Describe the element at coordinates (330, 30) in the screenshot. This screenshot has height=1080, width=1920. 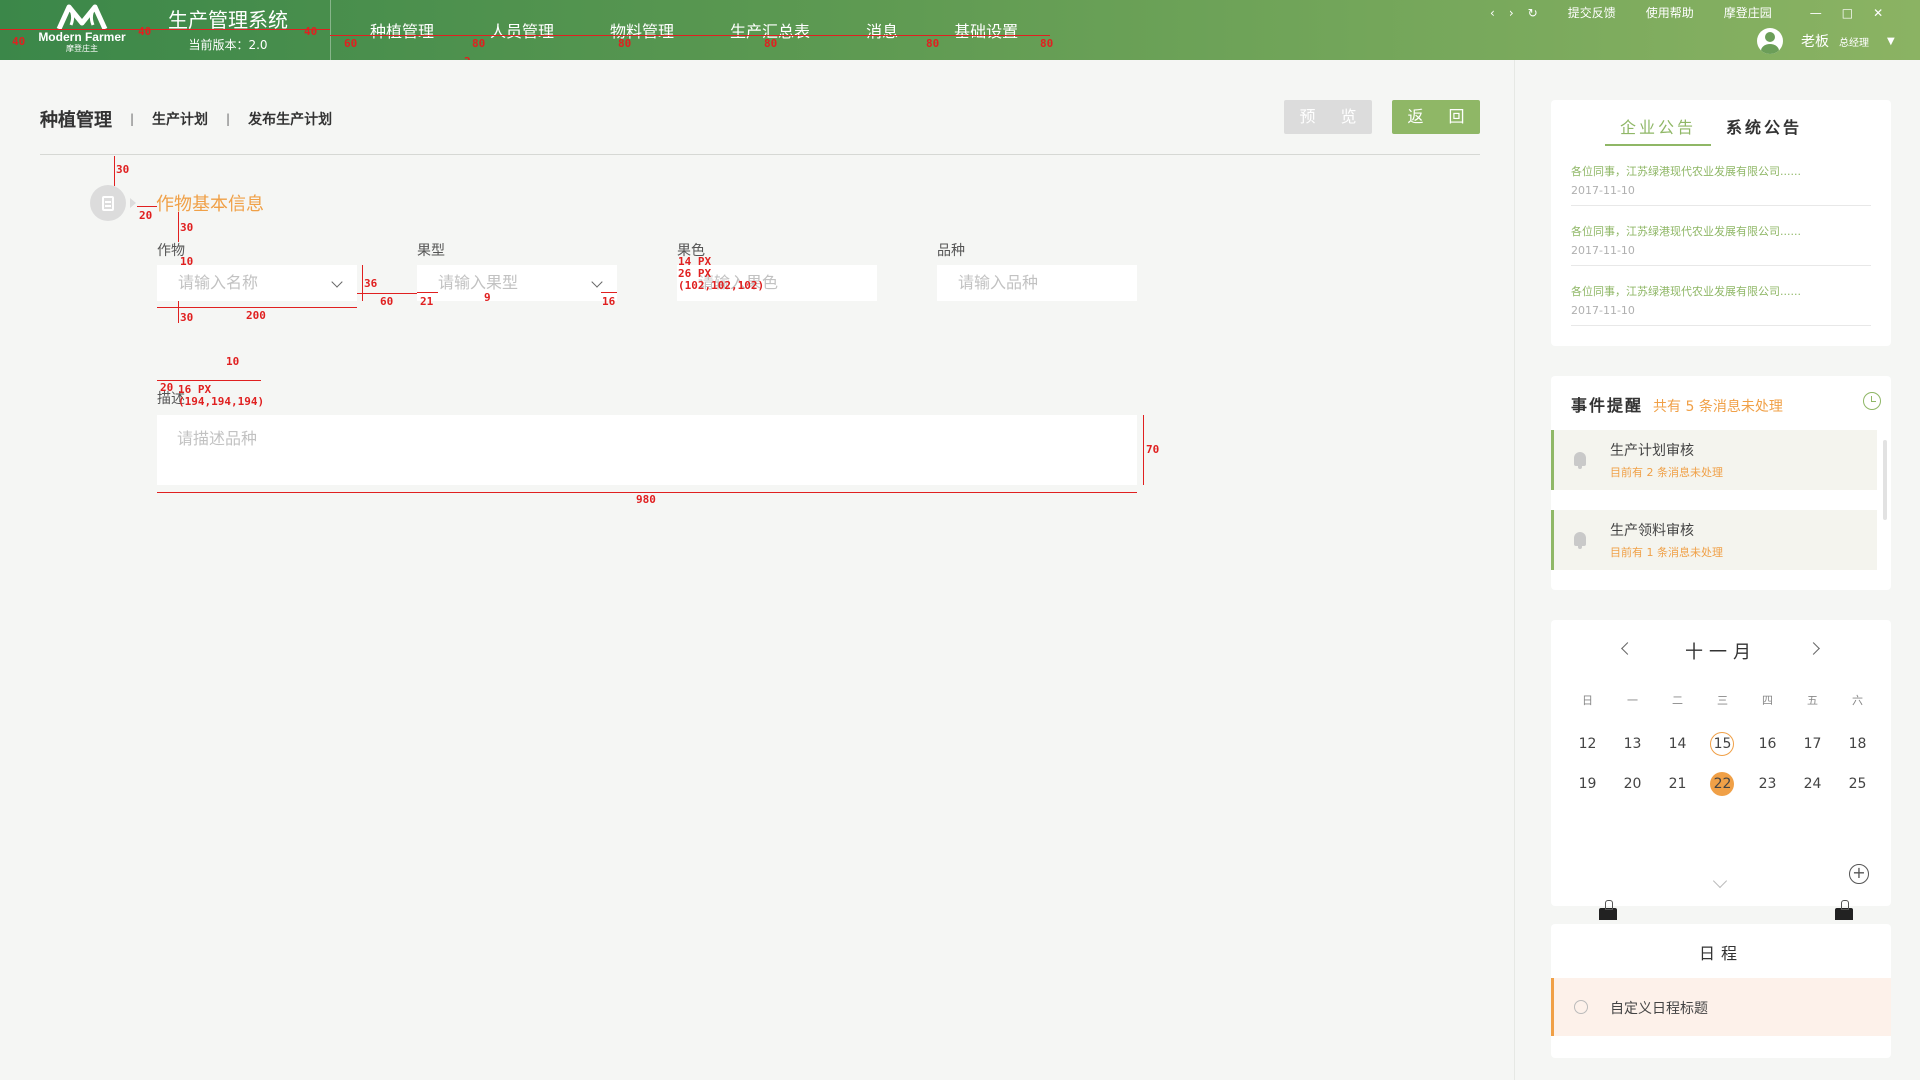
I see `top-divider` at that location.